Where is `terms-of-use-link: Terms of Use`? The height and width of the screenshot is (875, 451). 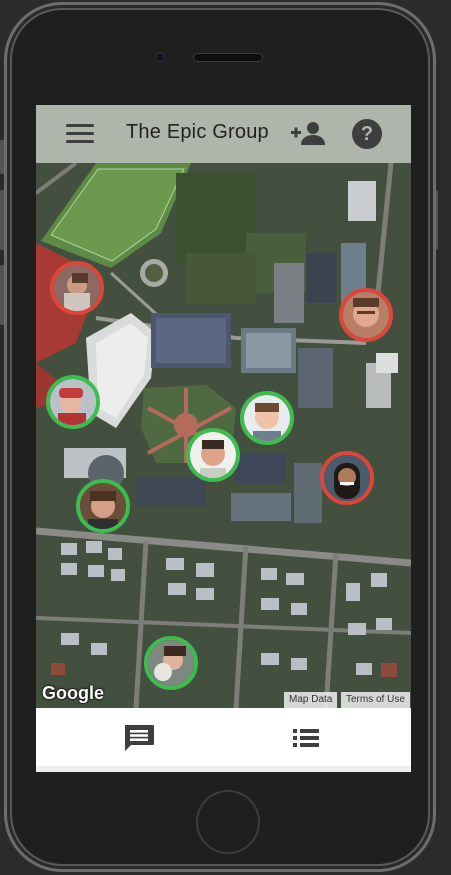
terms-of-use-link: Terms of Use is located at coordinates (375, 700).